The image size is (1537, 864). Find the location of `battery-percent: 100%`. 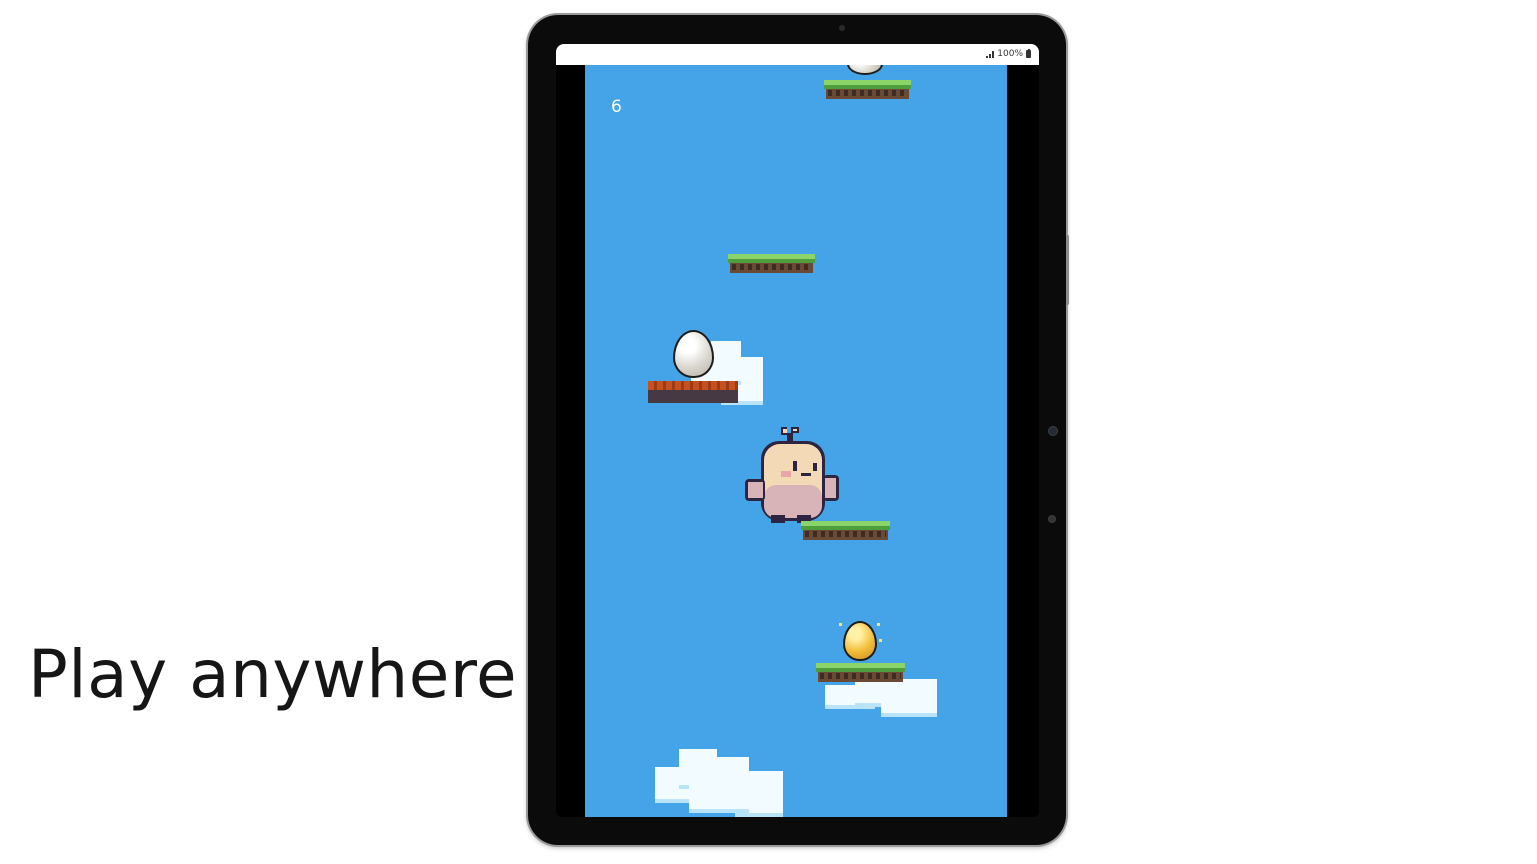

battery-percent: 100% is located at coordinates (1010, 54).